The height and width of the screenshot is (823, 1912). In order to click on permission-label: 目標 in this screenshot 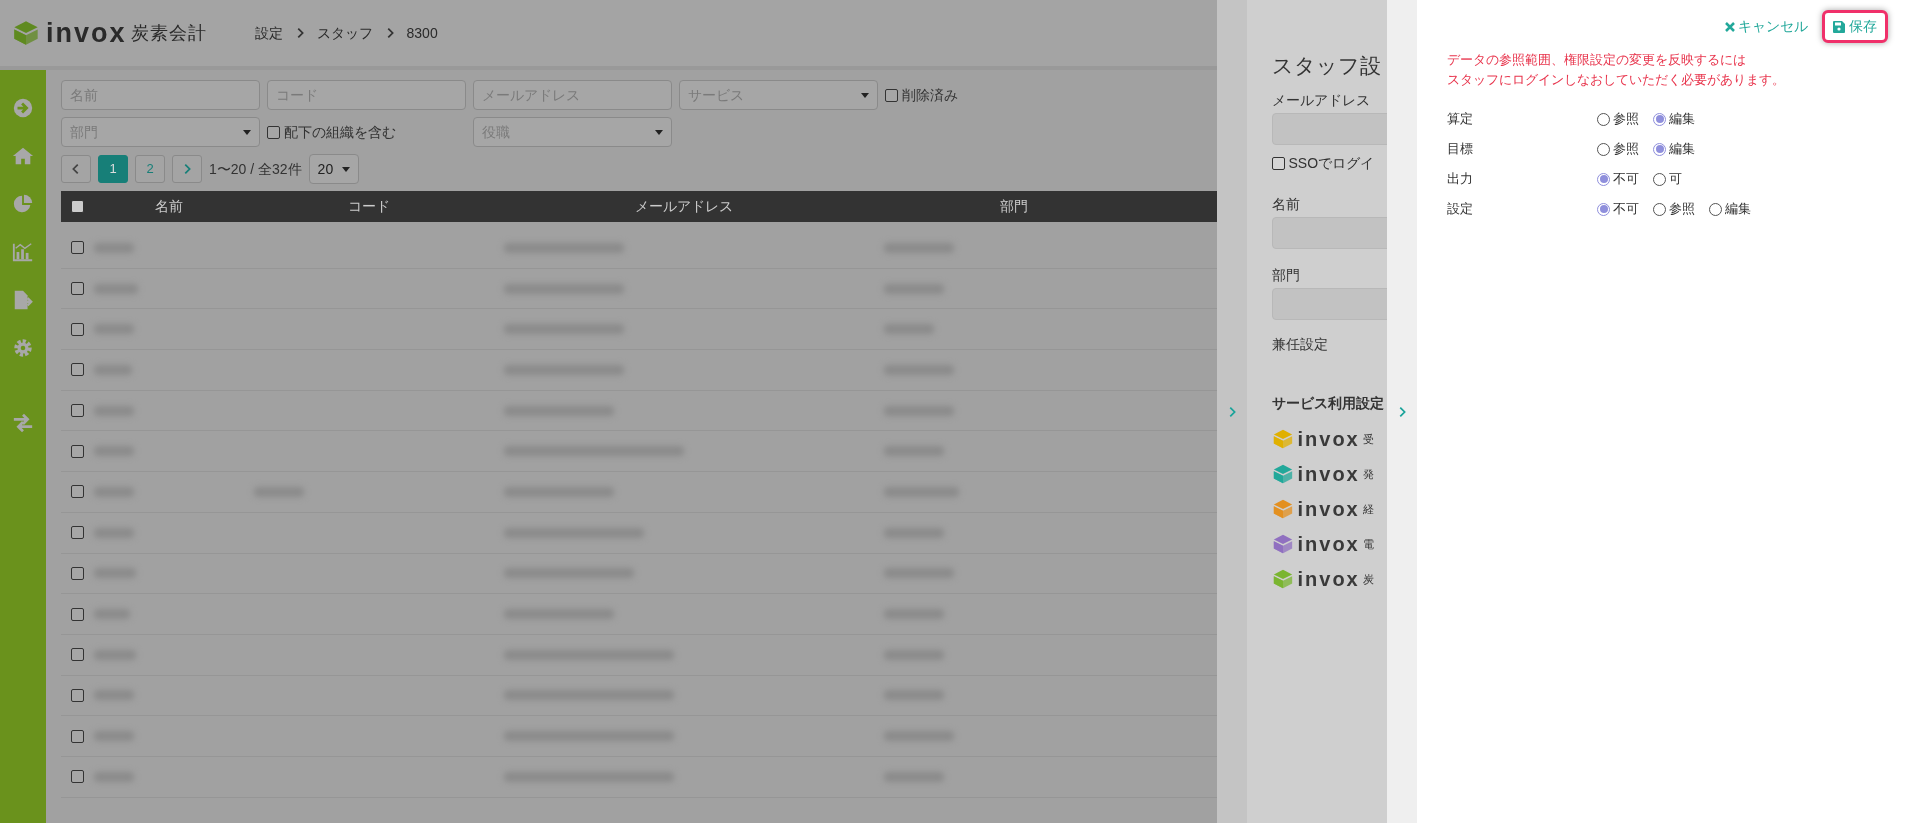, I will do `click(1460, 149)`.